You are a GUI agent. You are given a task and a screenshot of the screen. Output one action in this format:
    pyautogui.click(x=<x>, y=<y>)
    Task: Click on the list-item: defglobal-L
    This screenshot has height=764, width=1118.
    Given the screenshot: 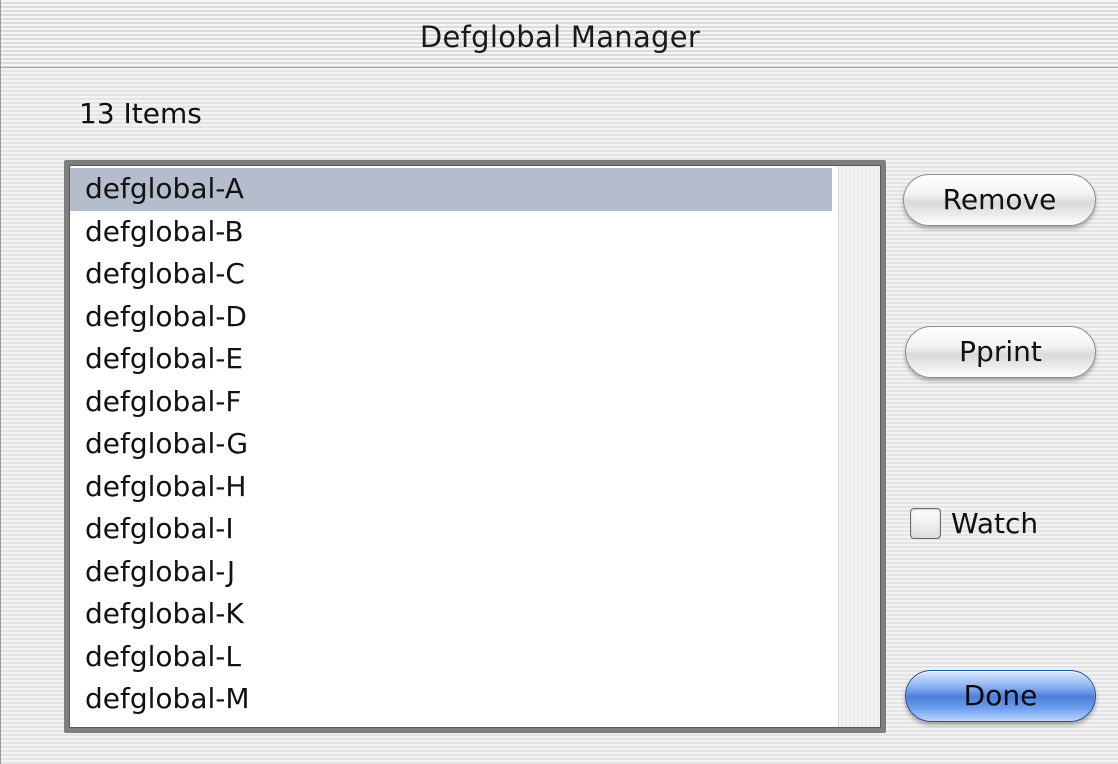 What is the action you would take?
    pyautogui.click(x=451, y=657)
    